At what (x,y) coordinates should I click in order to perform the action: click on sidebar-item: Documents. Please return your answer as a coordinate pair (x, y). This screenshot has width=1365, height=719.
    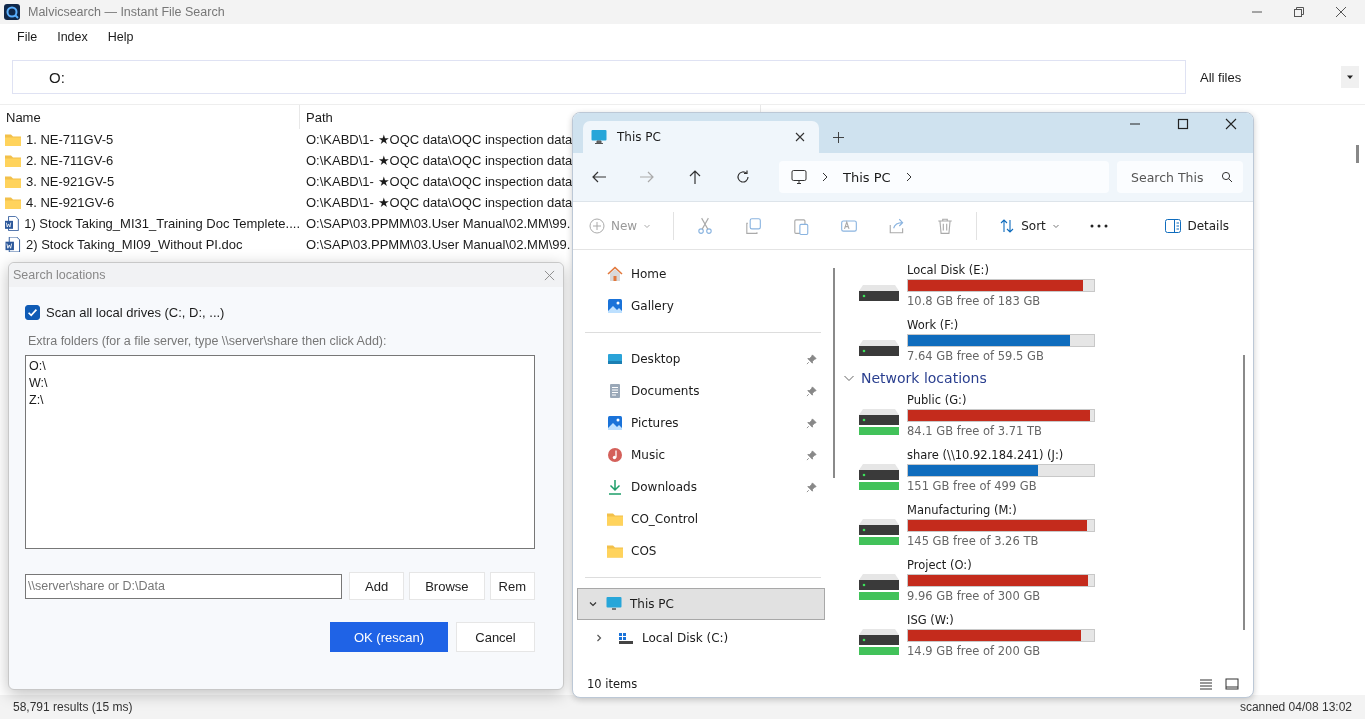
    Looking at the image, I should click on (701, 391).